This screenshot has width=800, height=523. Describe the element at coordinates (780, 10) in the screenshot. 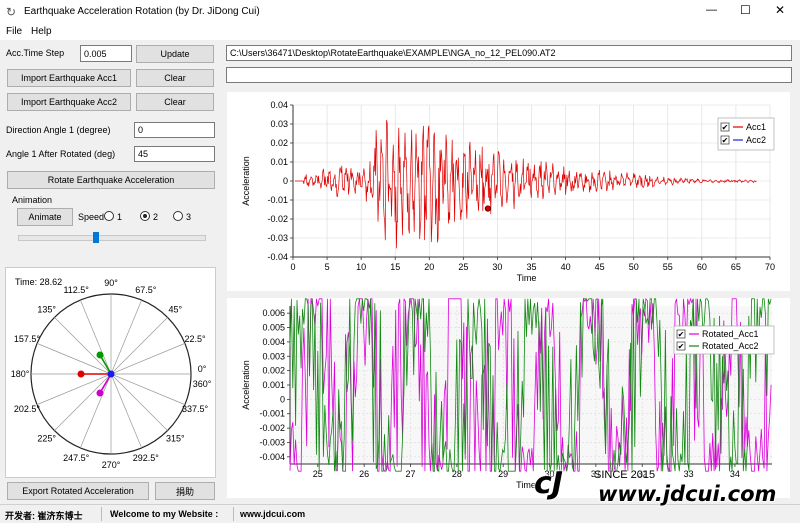

I see `close-button: ✕` at that location.